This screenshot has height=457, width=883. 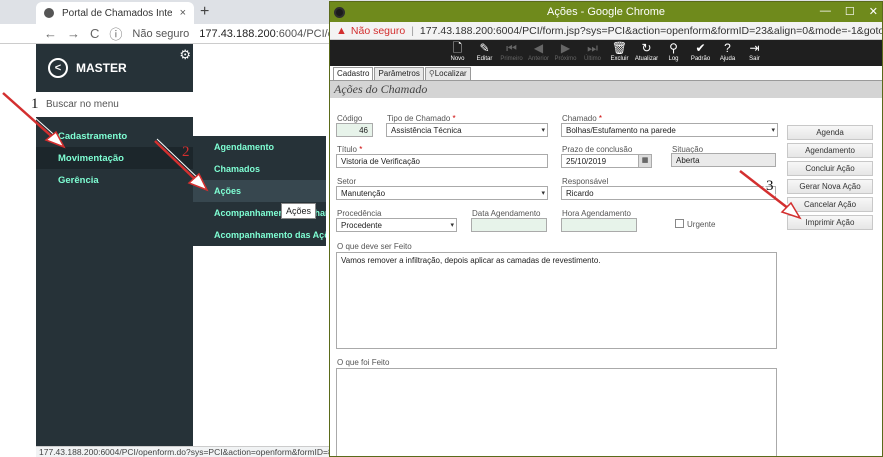 I want to click on setor-select: Manutenção ▾, so click(x=442, y=193).